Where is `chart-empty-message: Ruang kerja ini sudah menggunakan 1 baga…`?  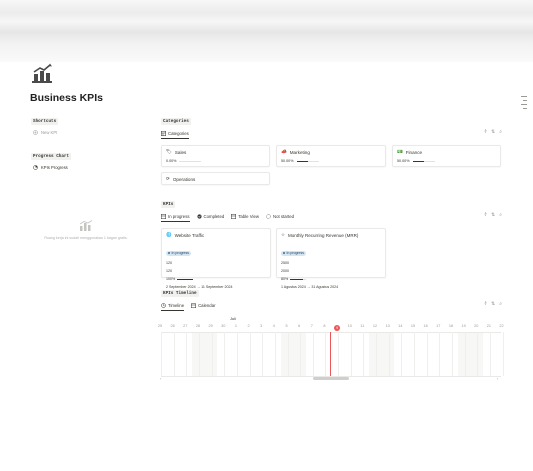 chart-empty-message: Ruang kerja ini sudah menggunakan 1 baga… is located at coordinates (86, 238).